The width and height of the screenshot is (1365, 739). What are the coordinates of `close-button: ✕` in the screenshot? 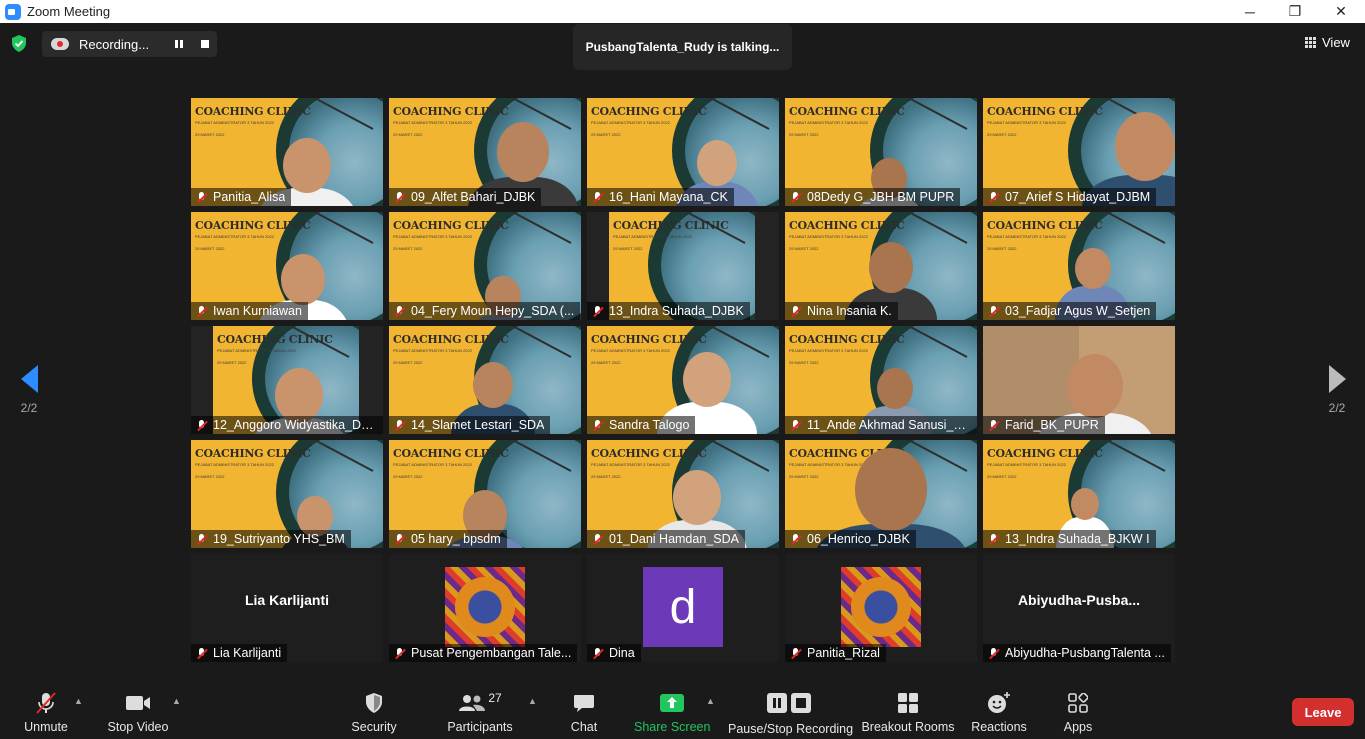 It's located at (1341, 11).